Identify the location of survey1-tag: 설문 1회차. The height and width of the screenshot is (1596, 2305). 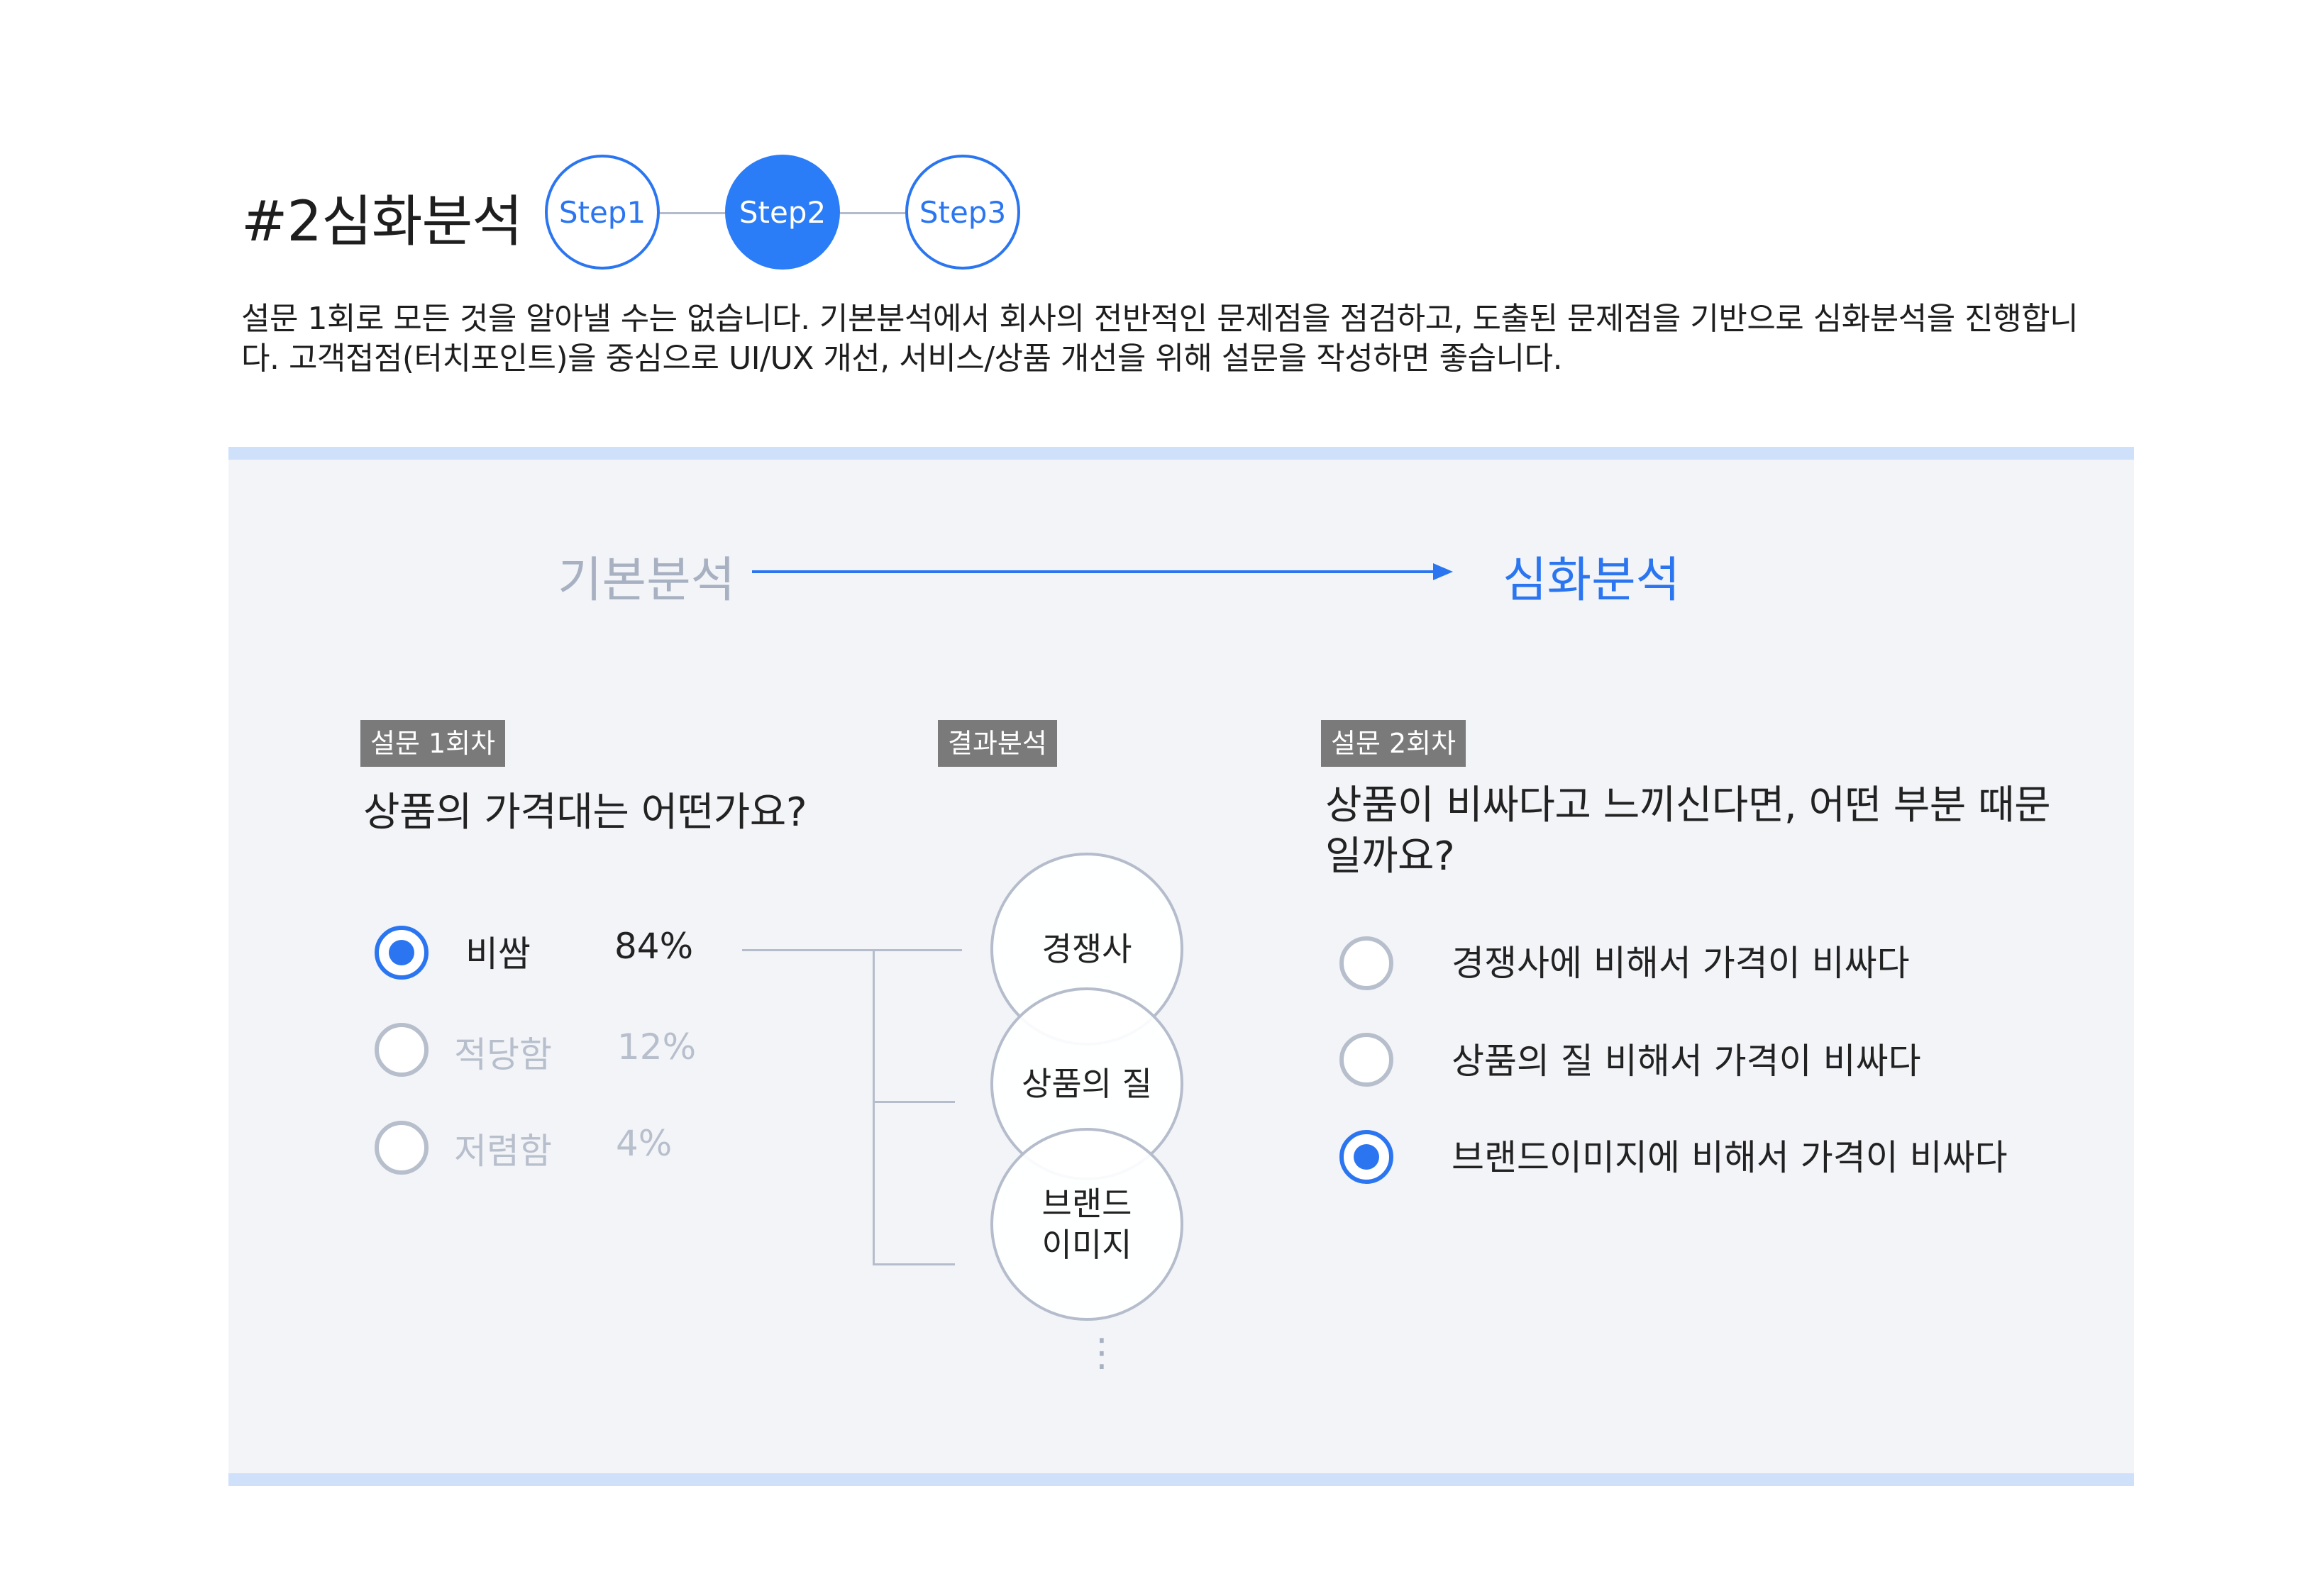
(433, 744).